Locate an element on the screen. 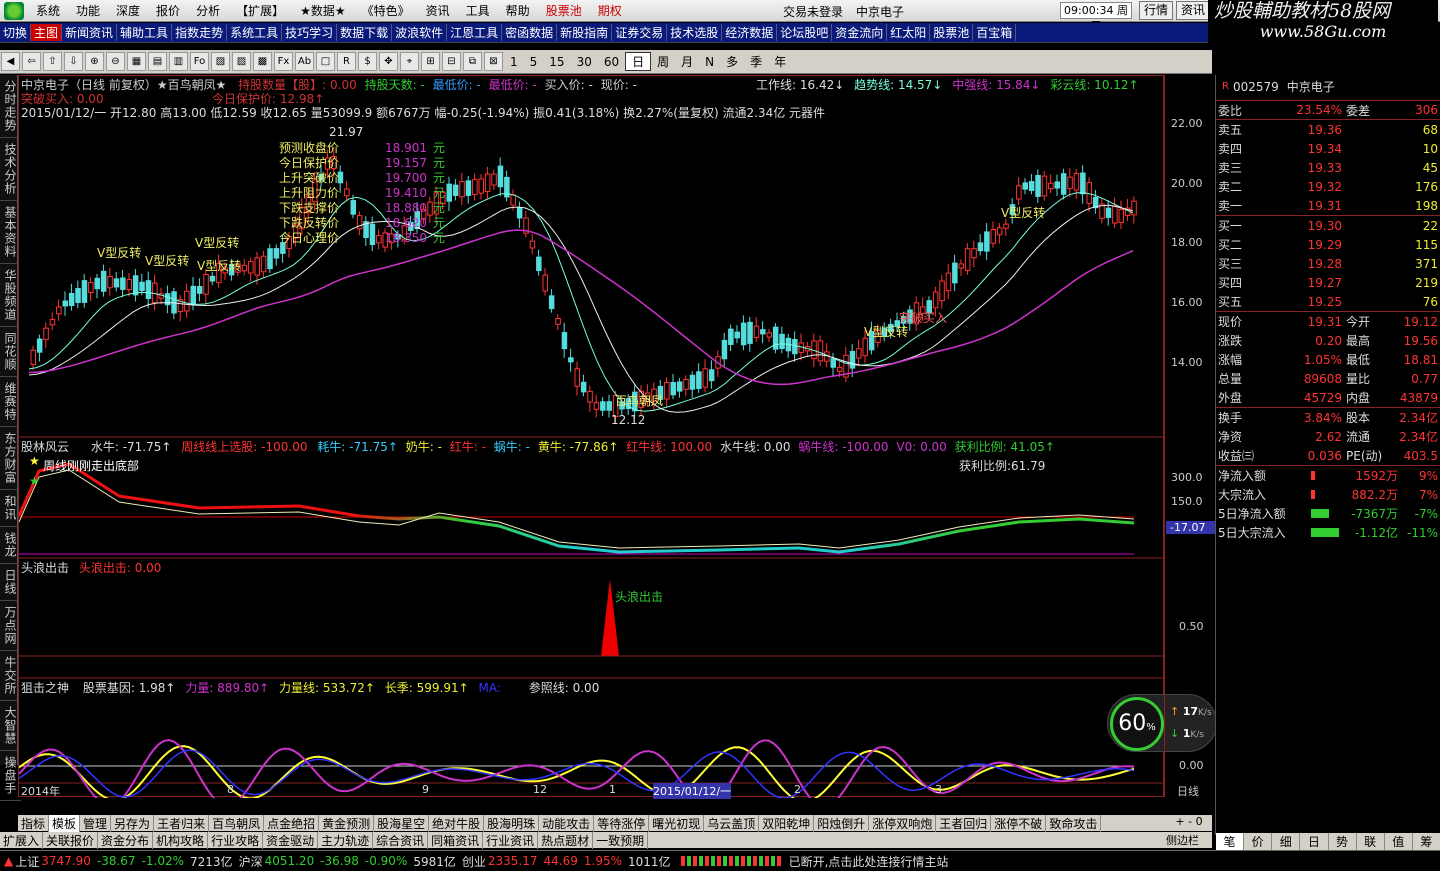 The height and width of the screenshot is (871, 1440). indicator-tab-19: 涨停不破 is located at coordinates (1019, 823).